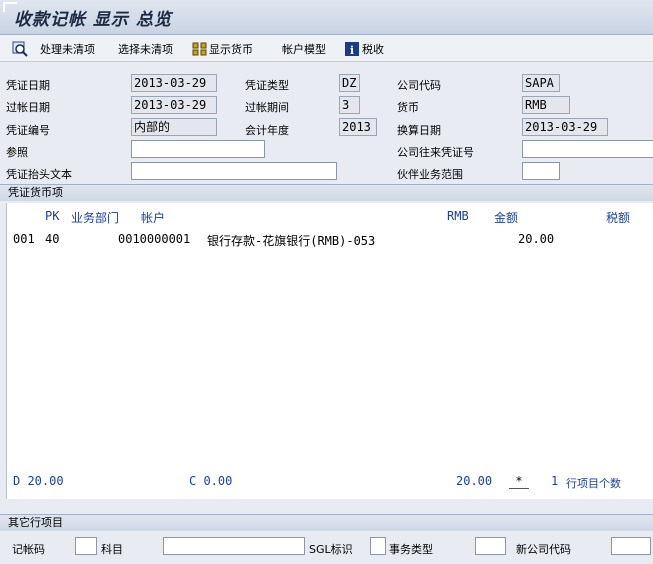 This screenshot has height=564, width=653. What do you see at coordinates (430, 174) in the screenshot?
I see `partner-area-label: 伙伴业务范围` at bounding box center [430, 174].